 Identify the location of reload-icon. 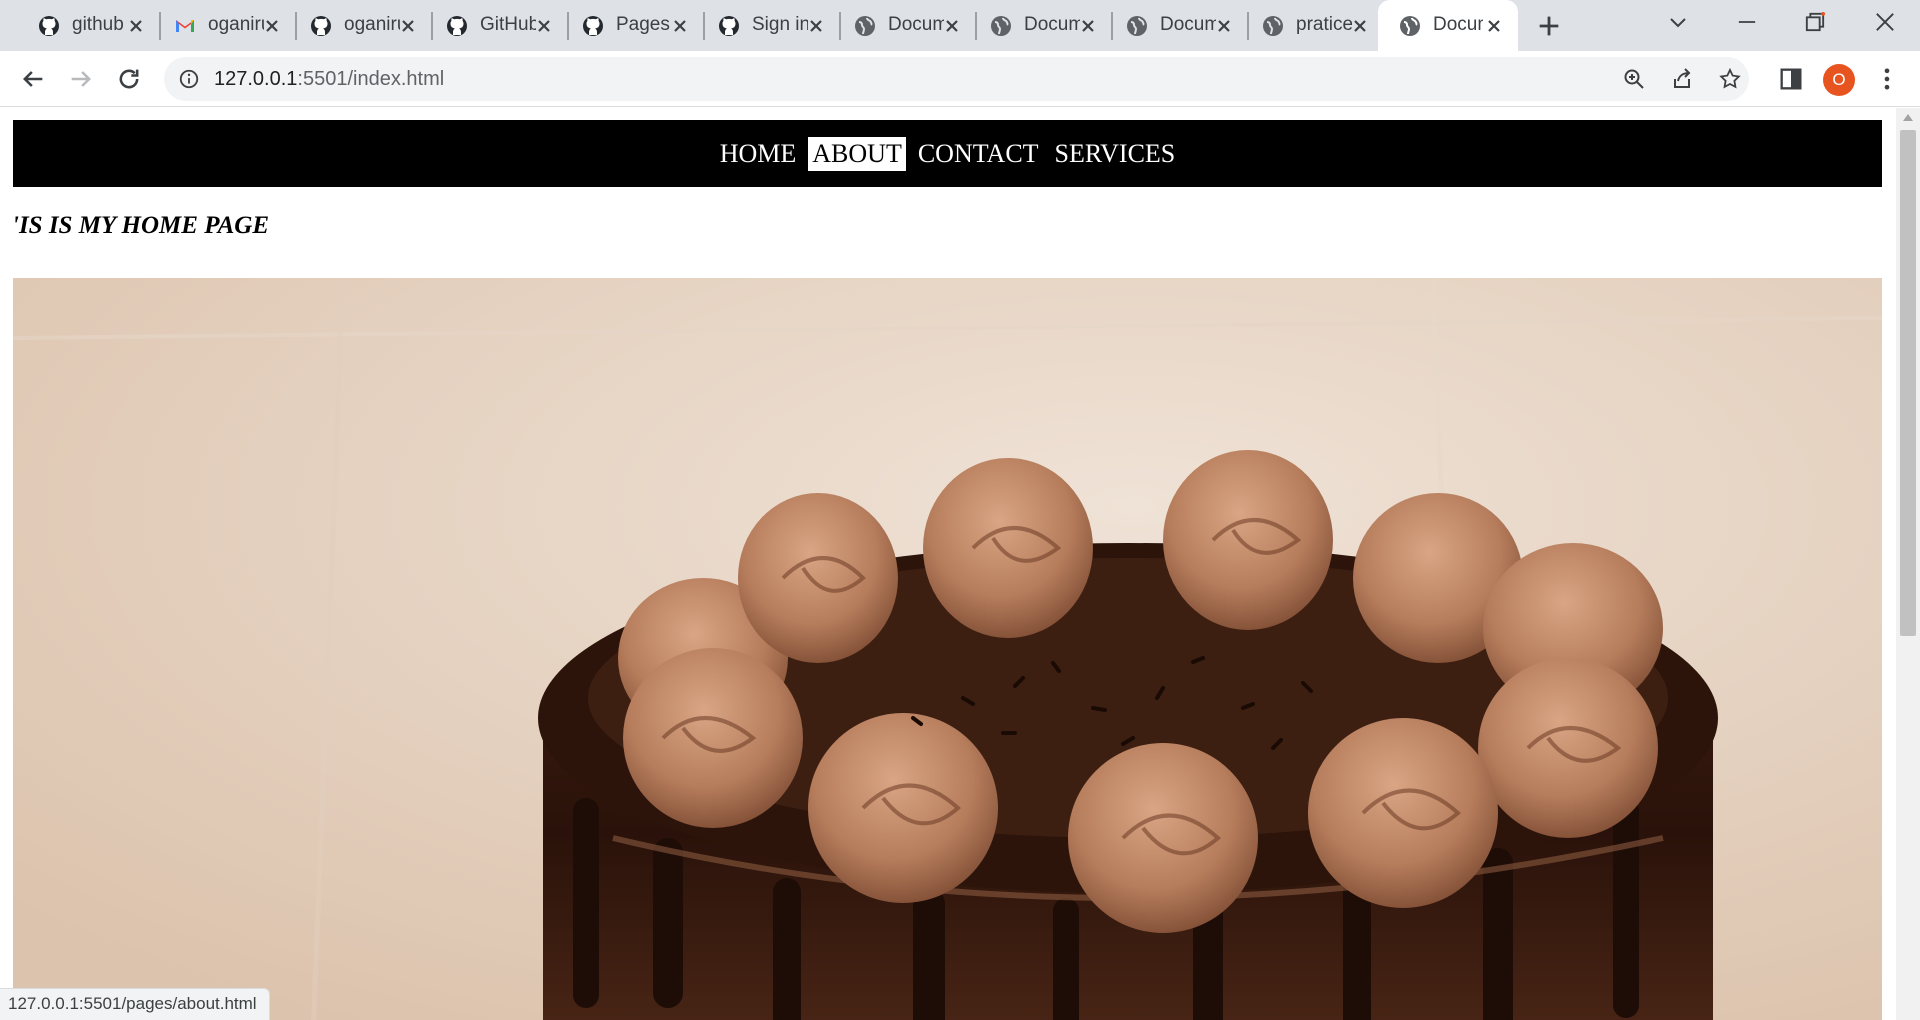
(129, 79).